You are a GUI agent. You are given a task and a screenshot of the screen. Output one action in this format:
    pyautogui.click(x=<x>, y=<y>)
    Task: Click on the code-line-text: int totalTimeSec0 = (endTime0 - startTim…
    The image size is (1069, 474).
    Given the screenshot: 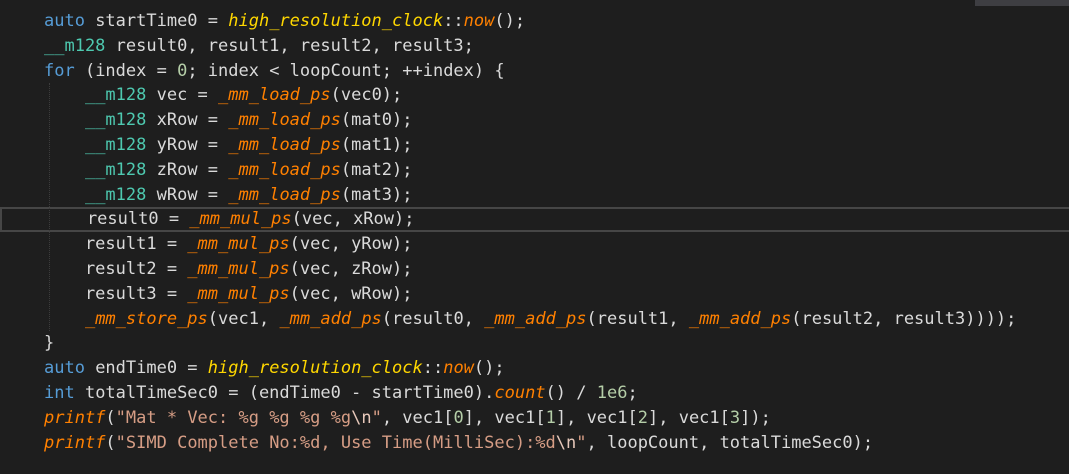 What is the action you would take?
    pyautogui.click(x=341, y=393)
    